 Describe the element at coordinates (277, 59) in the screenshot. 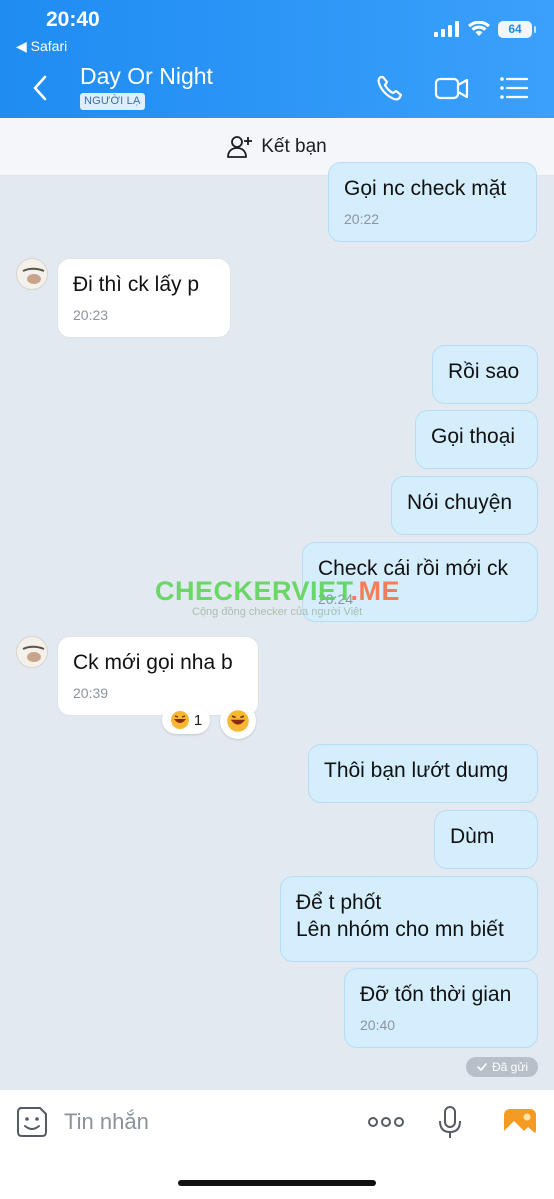

I see `chat-header: 20:40 ◀ Safari 64 Day Or Night NGƯỜI LẠ` at that location.